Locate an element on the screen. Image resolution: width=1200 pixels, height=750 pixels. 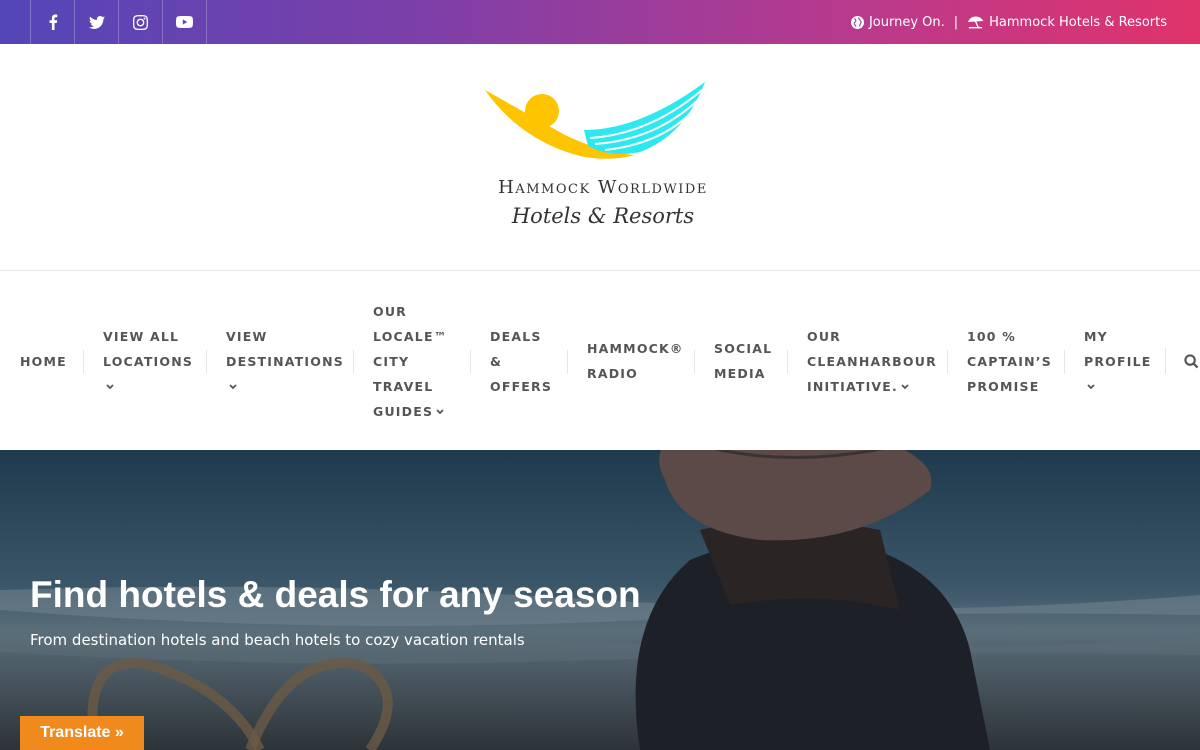
nav-view-destinations: VIEW DESTINATIONS is located at coordinates (275, 361).